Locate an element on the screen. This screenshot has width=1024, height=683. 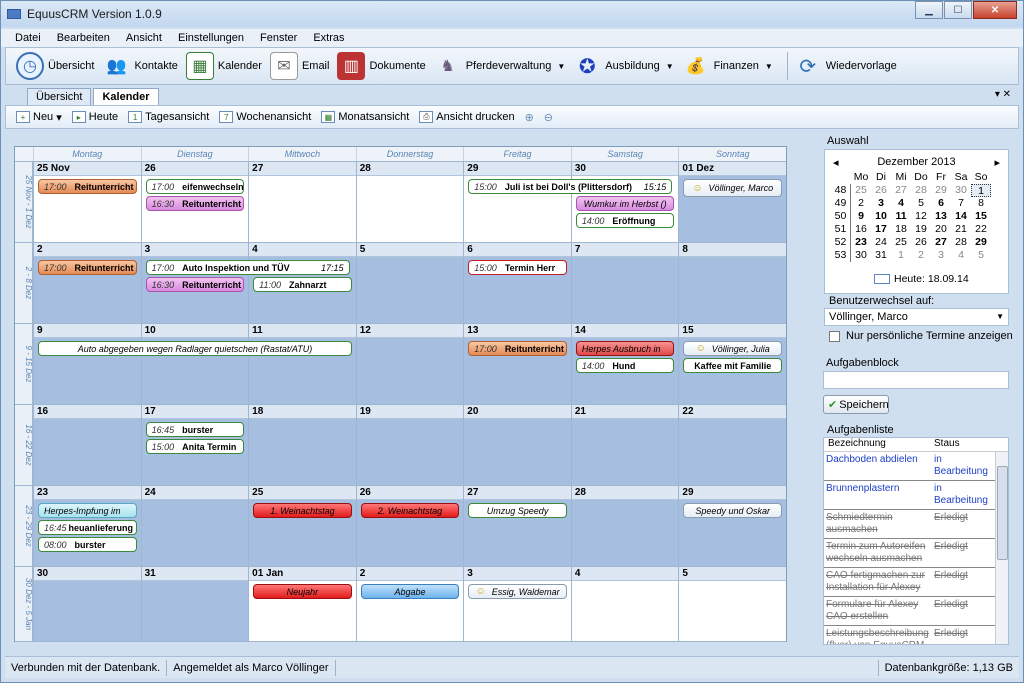
calendar-event: 16:45 heuanlieferung is located at coordinates (87, 527).